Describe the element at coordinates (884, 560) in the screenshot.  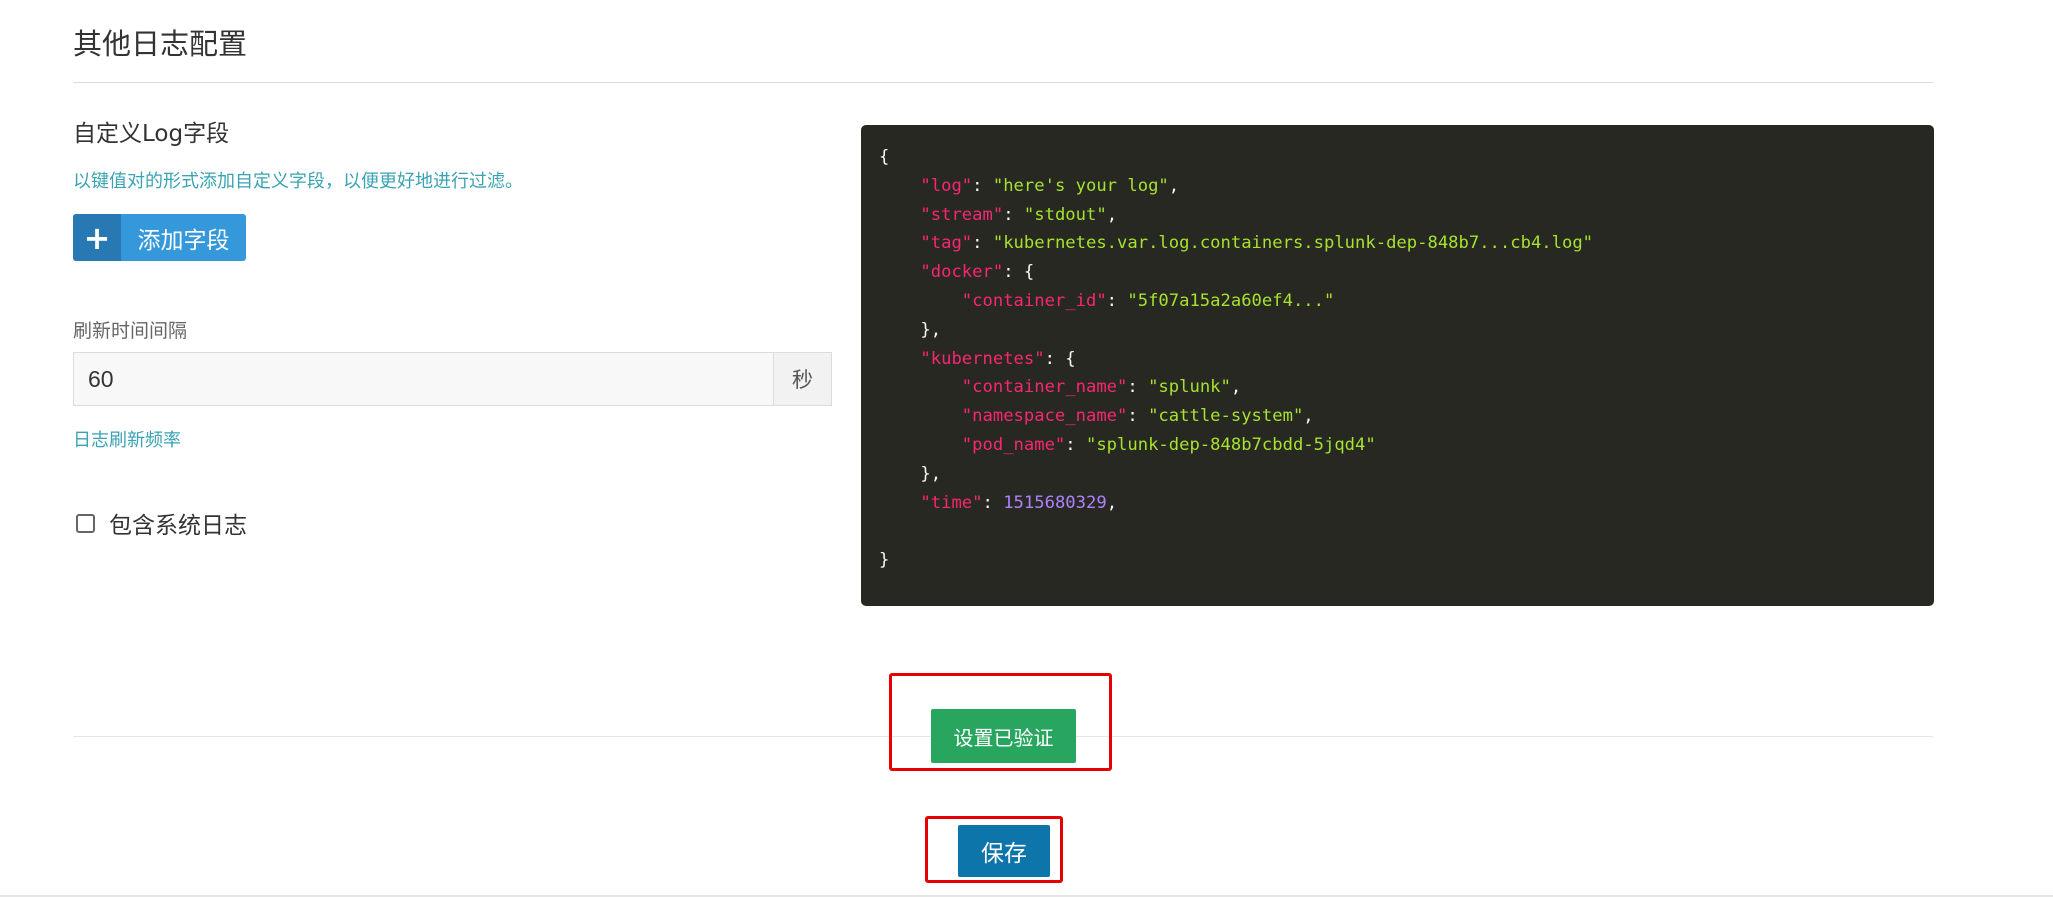
I see `code-brace-close: }` at that location.